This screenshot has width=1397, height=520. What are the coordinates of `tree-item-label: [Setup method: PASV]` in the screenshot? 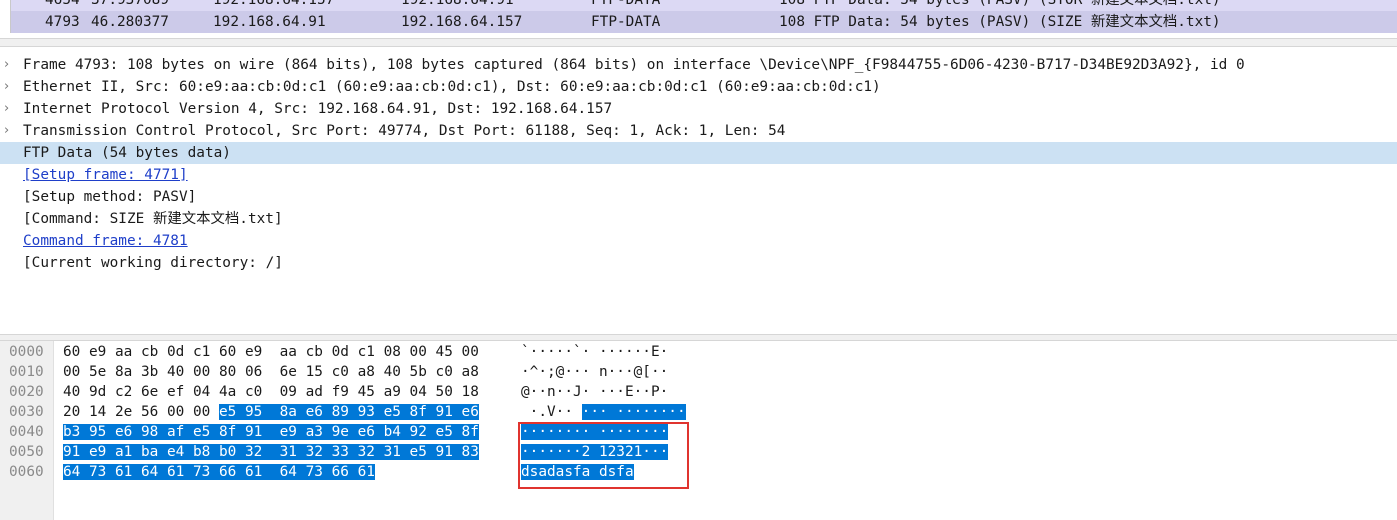 It's located at (110, 197).